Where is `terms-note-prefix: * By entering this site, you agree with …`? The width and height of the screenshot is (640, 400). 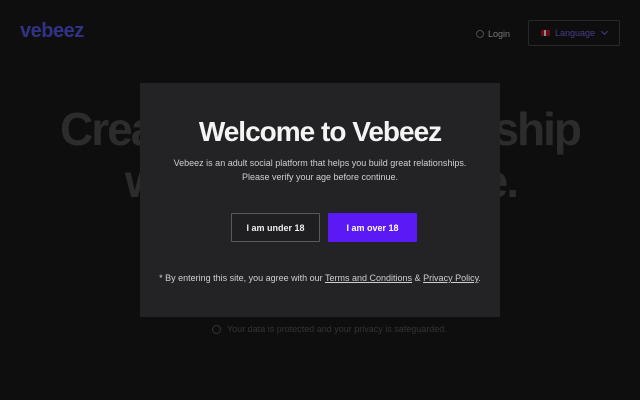
terms-note-prefix: * By entering this site, you agree with … is located at coordinates (242, 278).